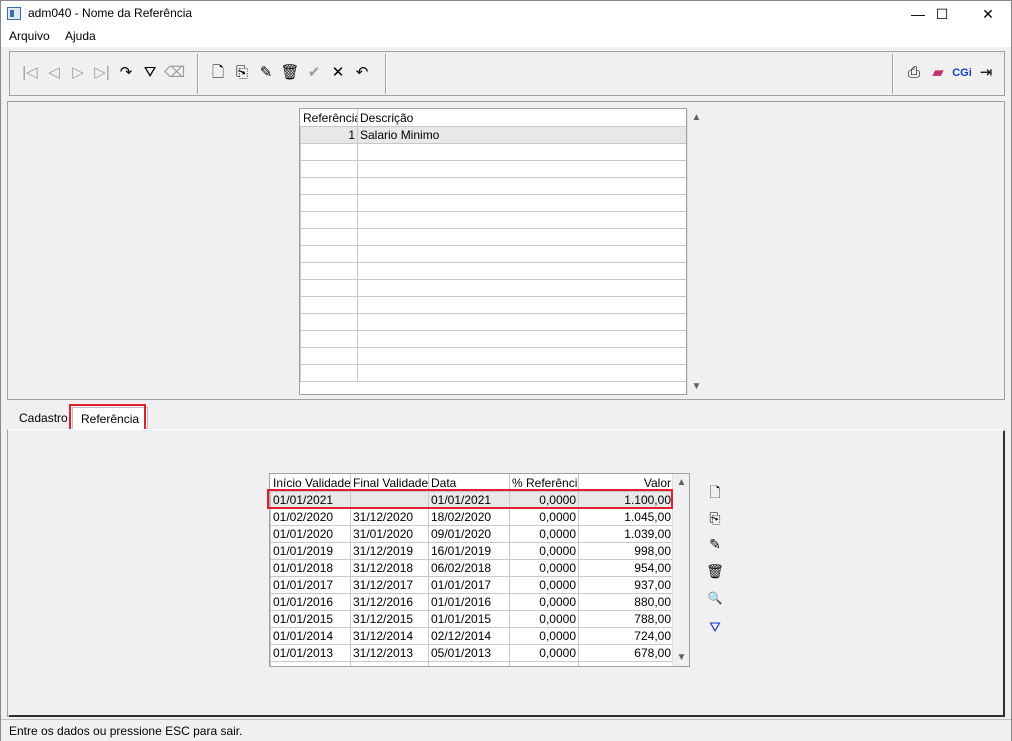 Image resolution: width=1012 pixels, height=741 pixels. What do you see at coordinates (174, 73) in the screenshot?
I see `clear-filter-button: ⌫` at bounding box center [174, 73].